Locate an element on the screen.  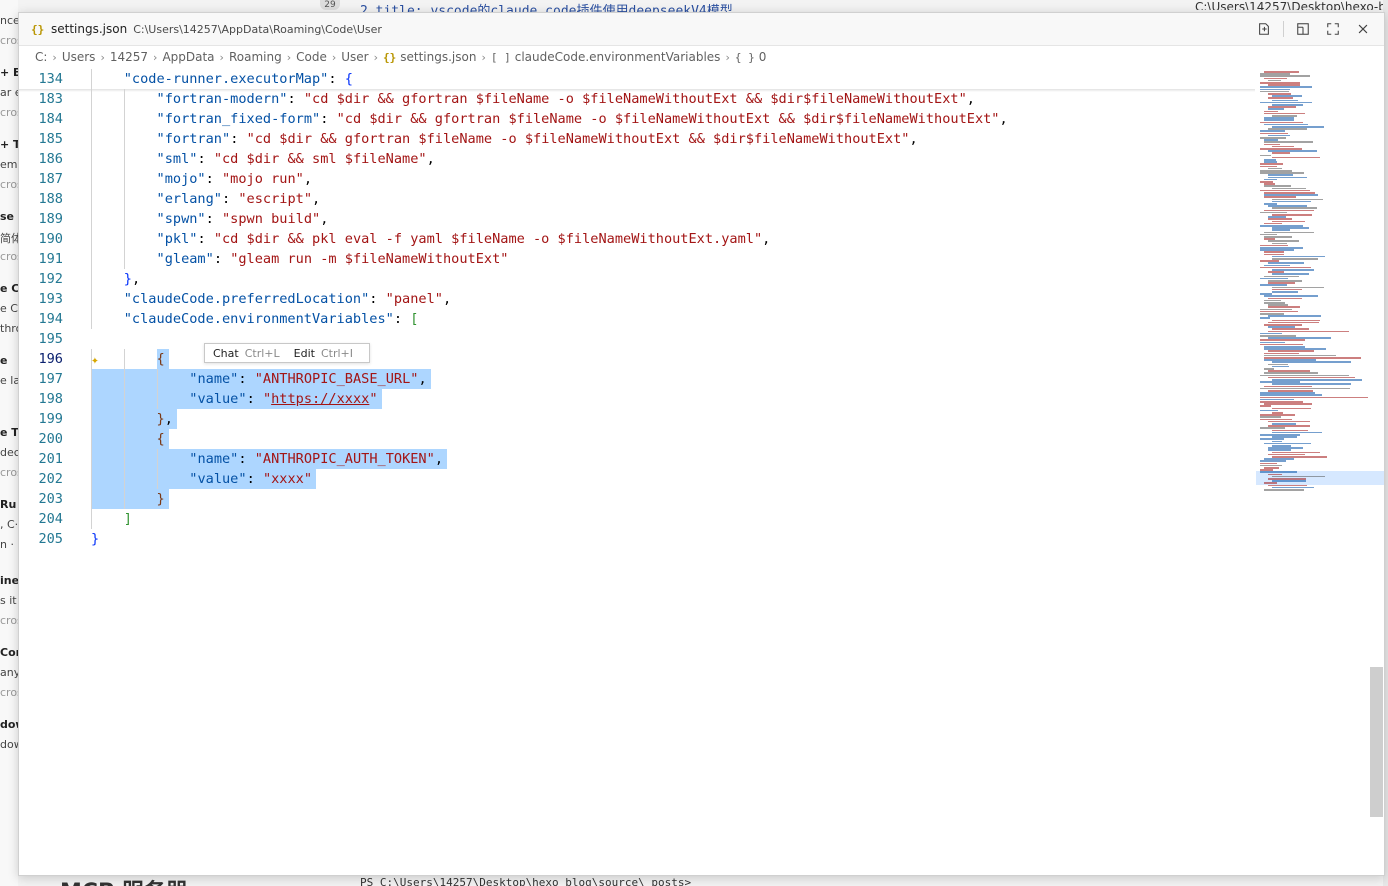
code-content: "erlang": "escript", is located at coordinates (239, 199).